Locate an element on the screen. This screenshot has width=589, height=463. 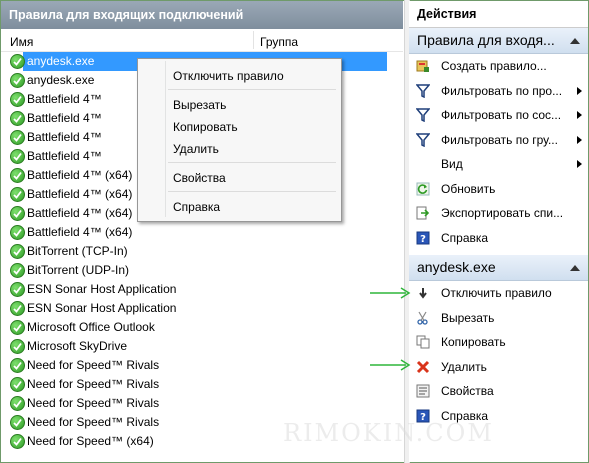
action-copy: Копировать is located at coordinates (498, 342).